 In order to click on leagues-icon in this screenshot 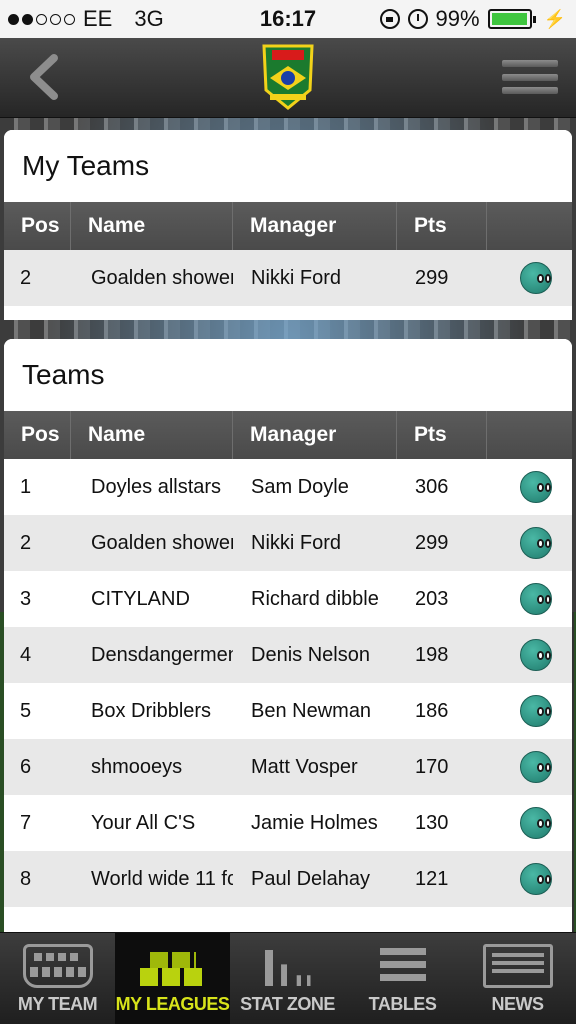, I will do `click(173, 966)`.